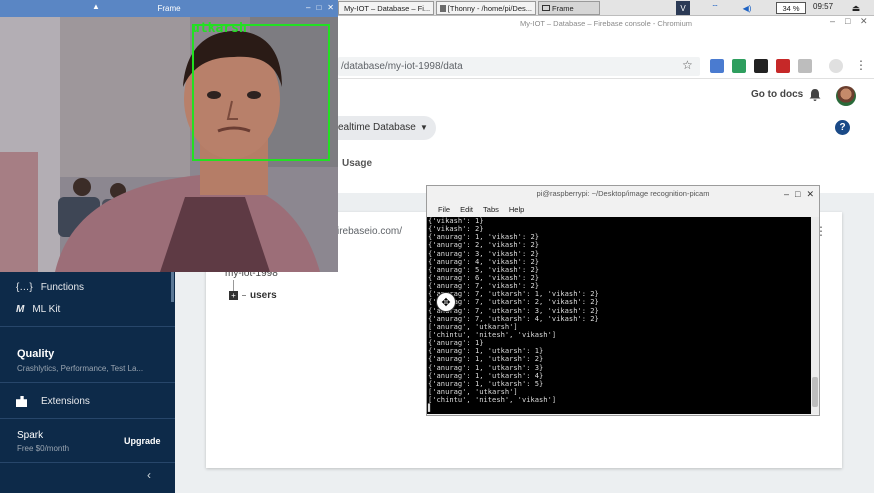  I want to click on sidebar-section-quality: Quality, so click(35, 354).